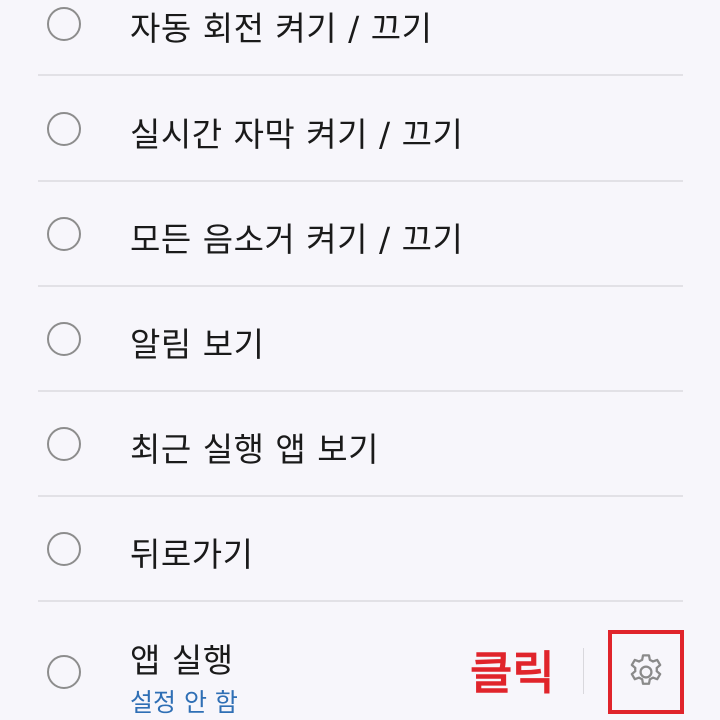  What do you see at coordinates (583, 671) in the screenshot?
I see `vertical-divider` at bounding box center [583, 671].